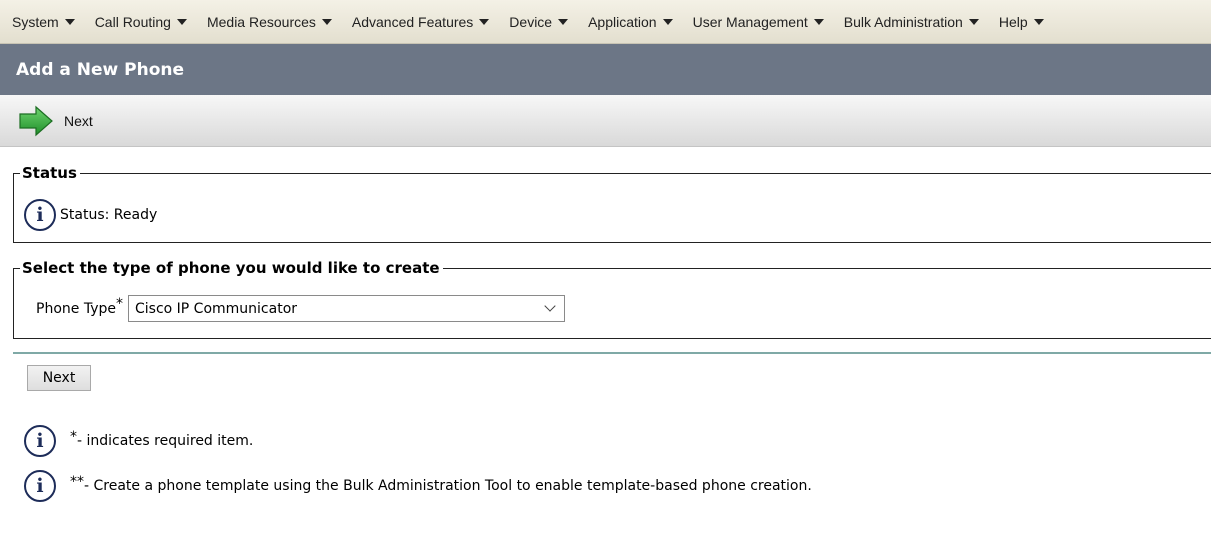 This screenshot has height=550, width=1211. What do you see at coordinates (346, 308) in the screenshot?
I see `phone-type-select: Cisco IP Communicator` at bounding box center [346, 308].